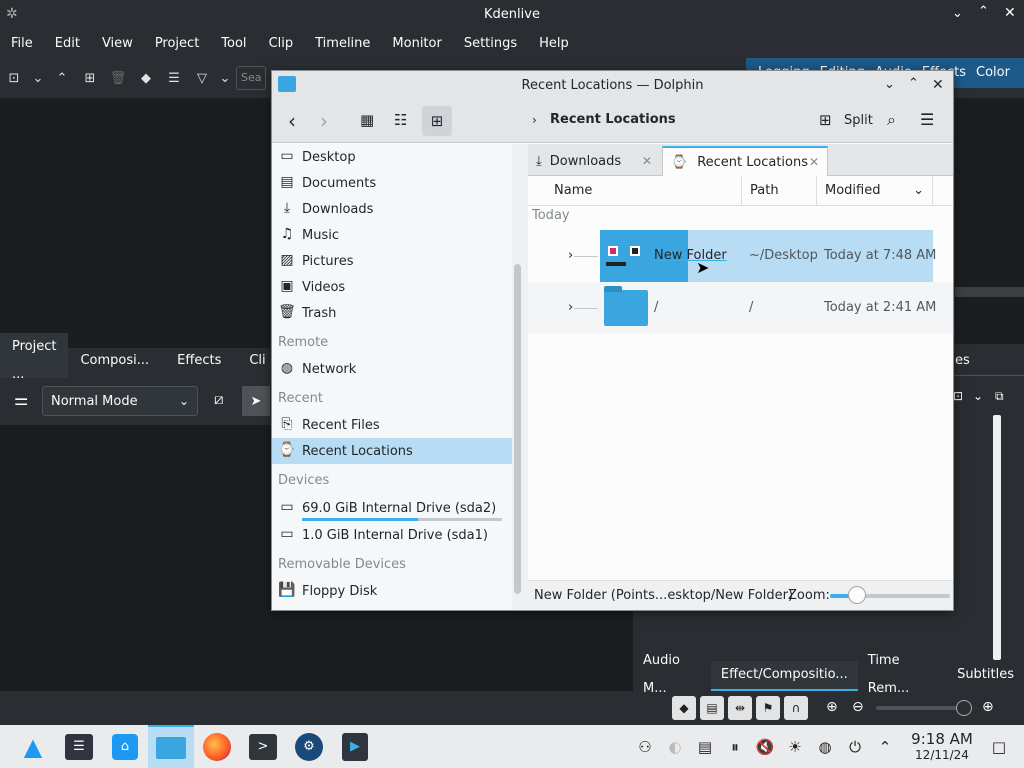 The width and height of the screenshot is (1024, 768). Describe the element at coordinates (825, 746) in the screenshot. I see `network-icon: ◍` at that location.